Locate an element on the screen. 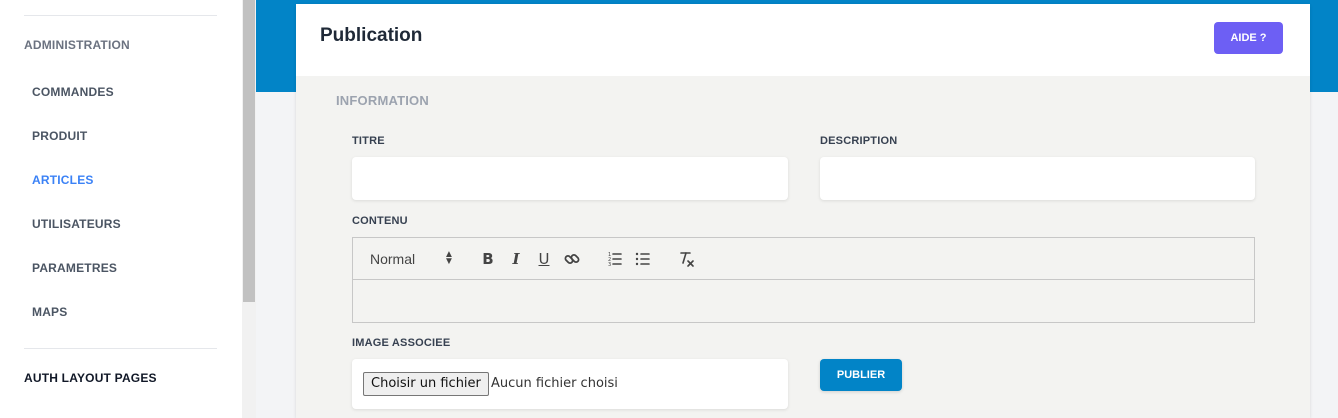 Image resolution: width=1338 pixels, height=418 pixels. sidebar-section-administration: ADMINISTRATION is located at coordinates (77, 45).